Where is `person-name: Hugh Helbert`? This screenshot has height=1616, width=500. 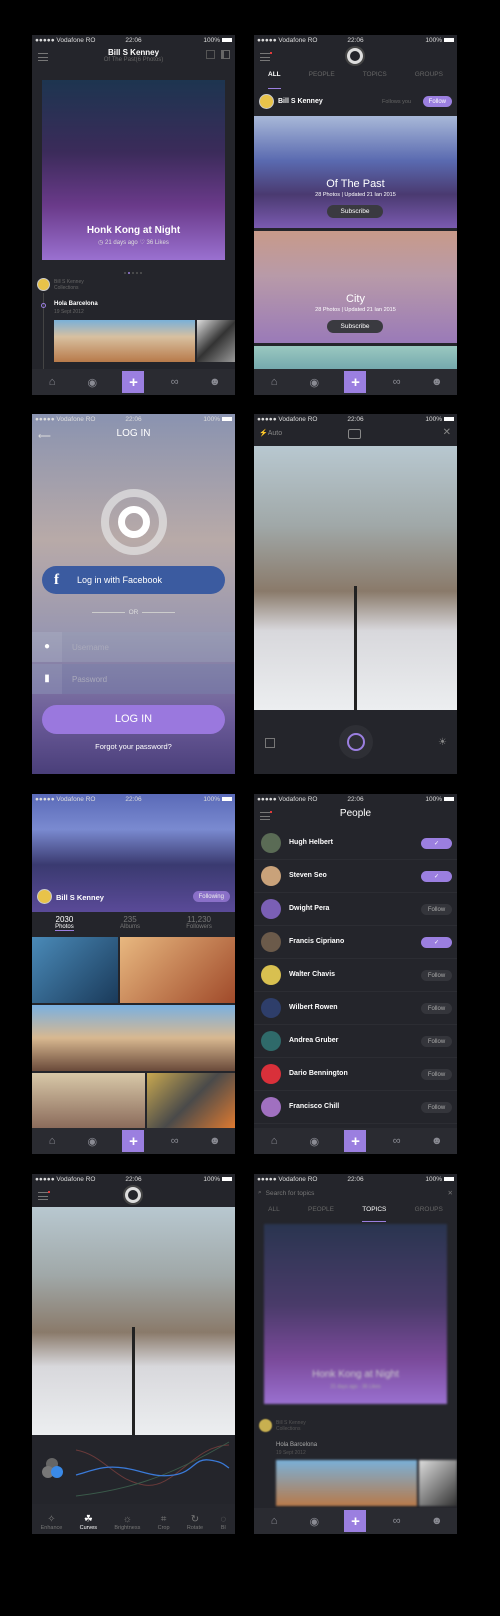
person-name: Hugh Helbert is located at coordinates (311, 842).